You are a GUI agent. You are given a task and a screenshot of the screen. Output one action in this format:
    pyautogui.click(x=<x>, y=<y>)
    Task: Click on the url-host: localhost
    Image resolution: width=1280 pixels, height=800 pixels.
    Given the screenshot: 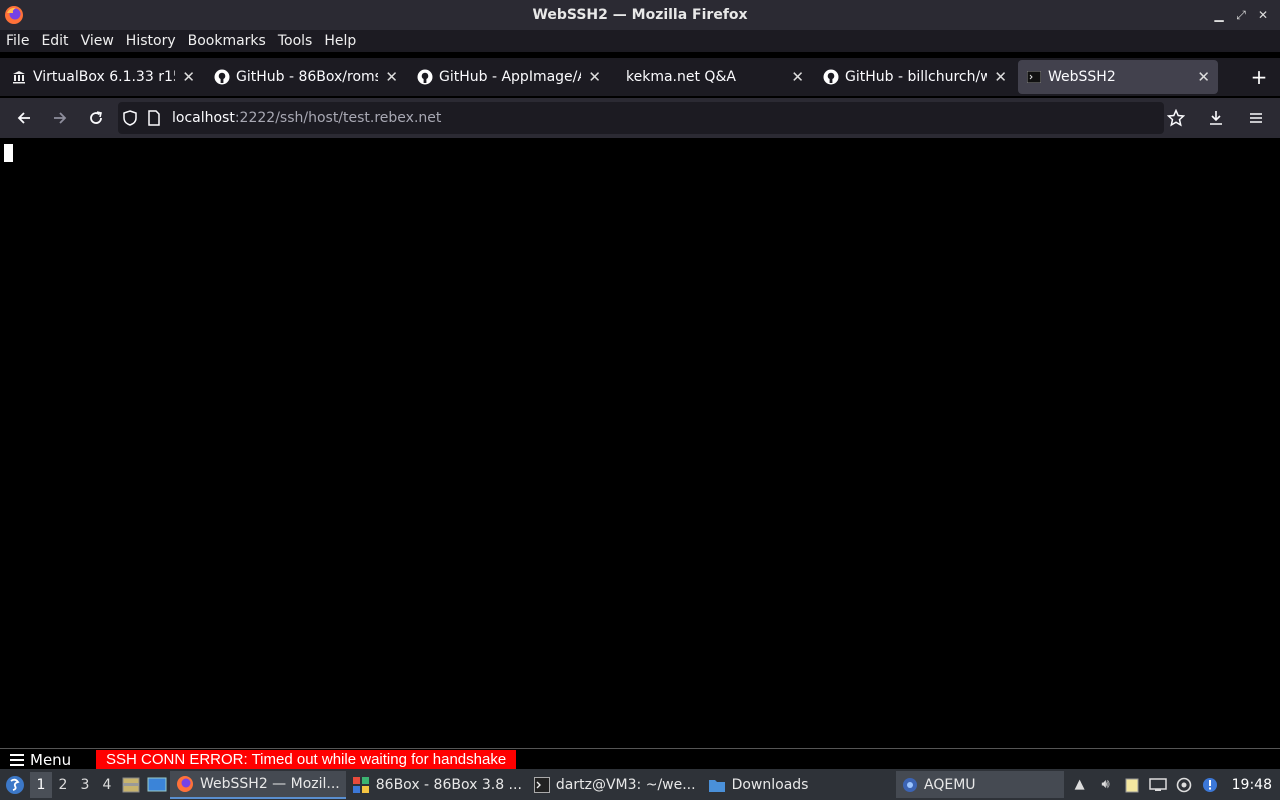 What is the action you would take?
    pyautogui.click(x=203, y=118)
    